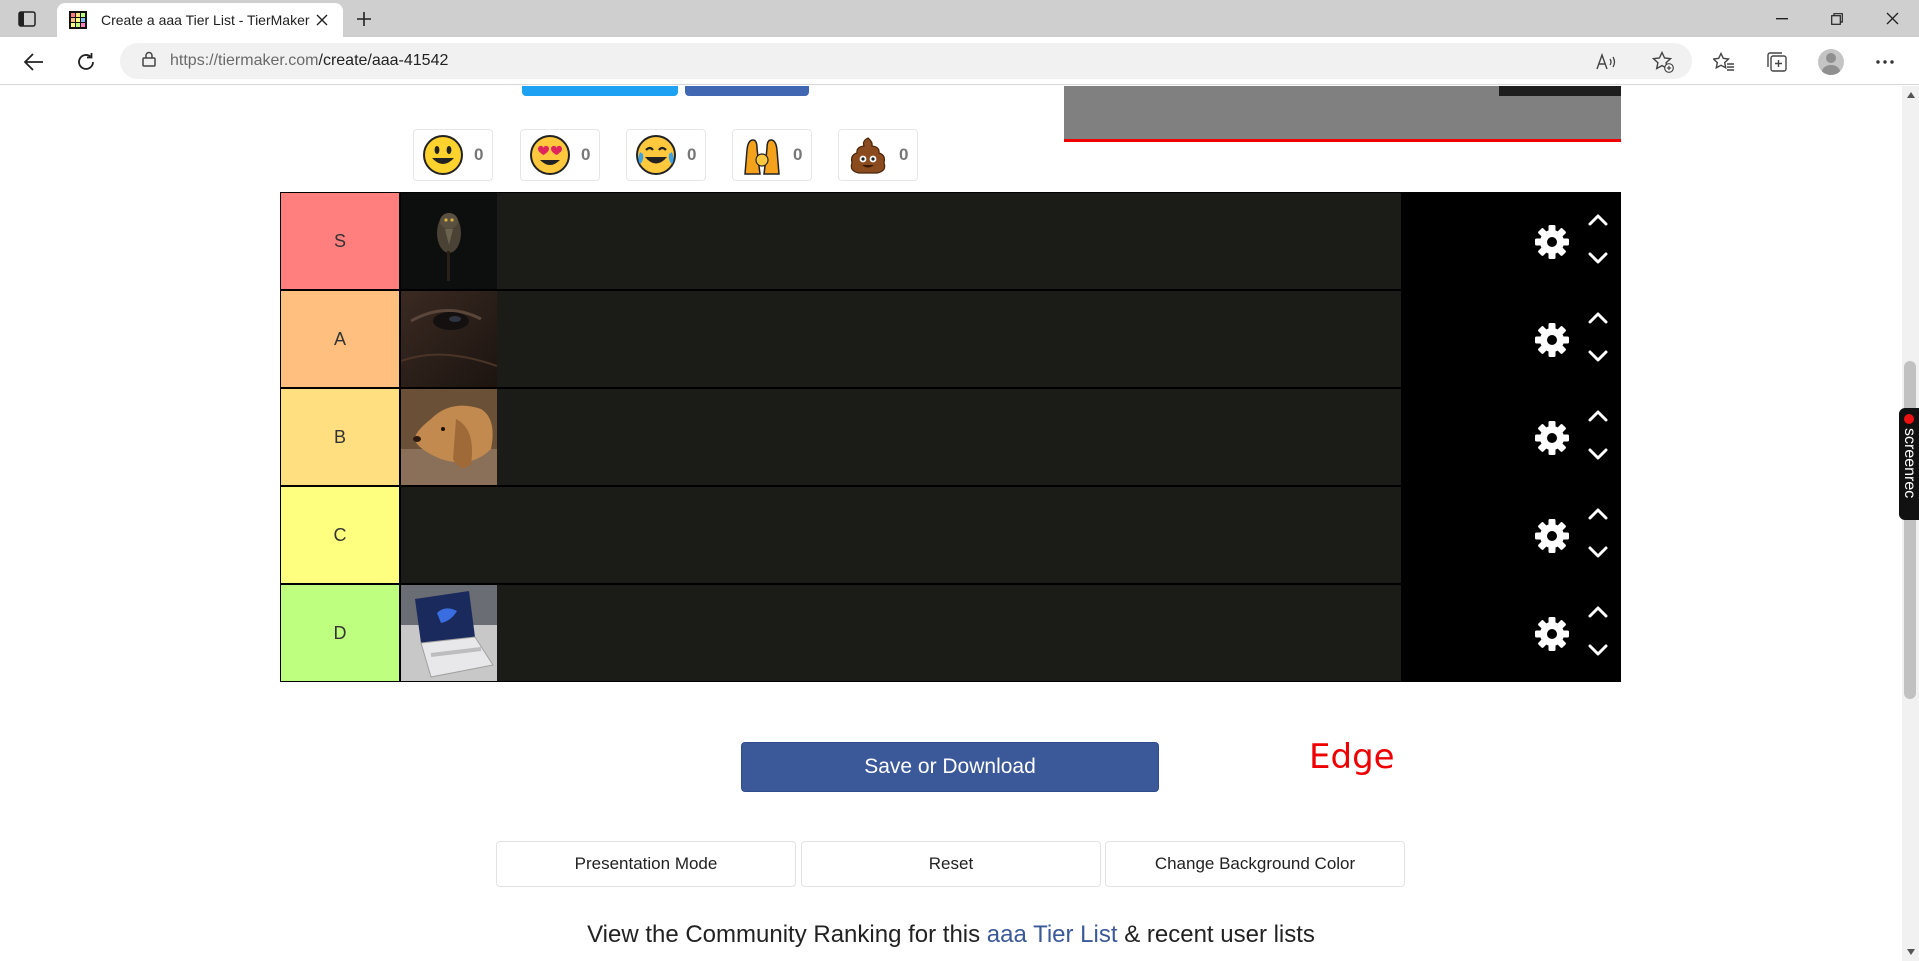  Describe the element at coordinates (78, 20) in the screenshot. I see `tiermaker-favicon-icon` at that location.